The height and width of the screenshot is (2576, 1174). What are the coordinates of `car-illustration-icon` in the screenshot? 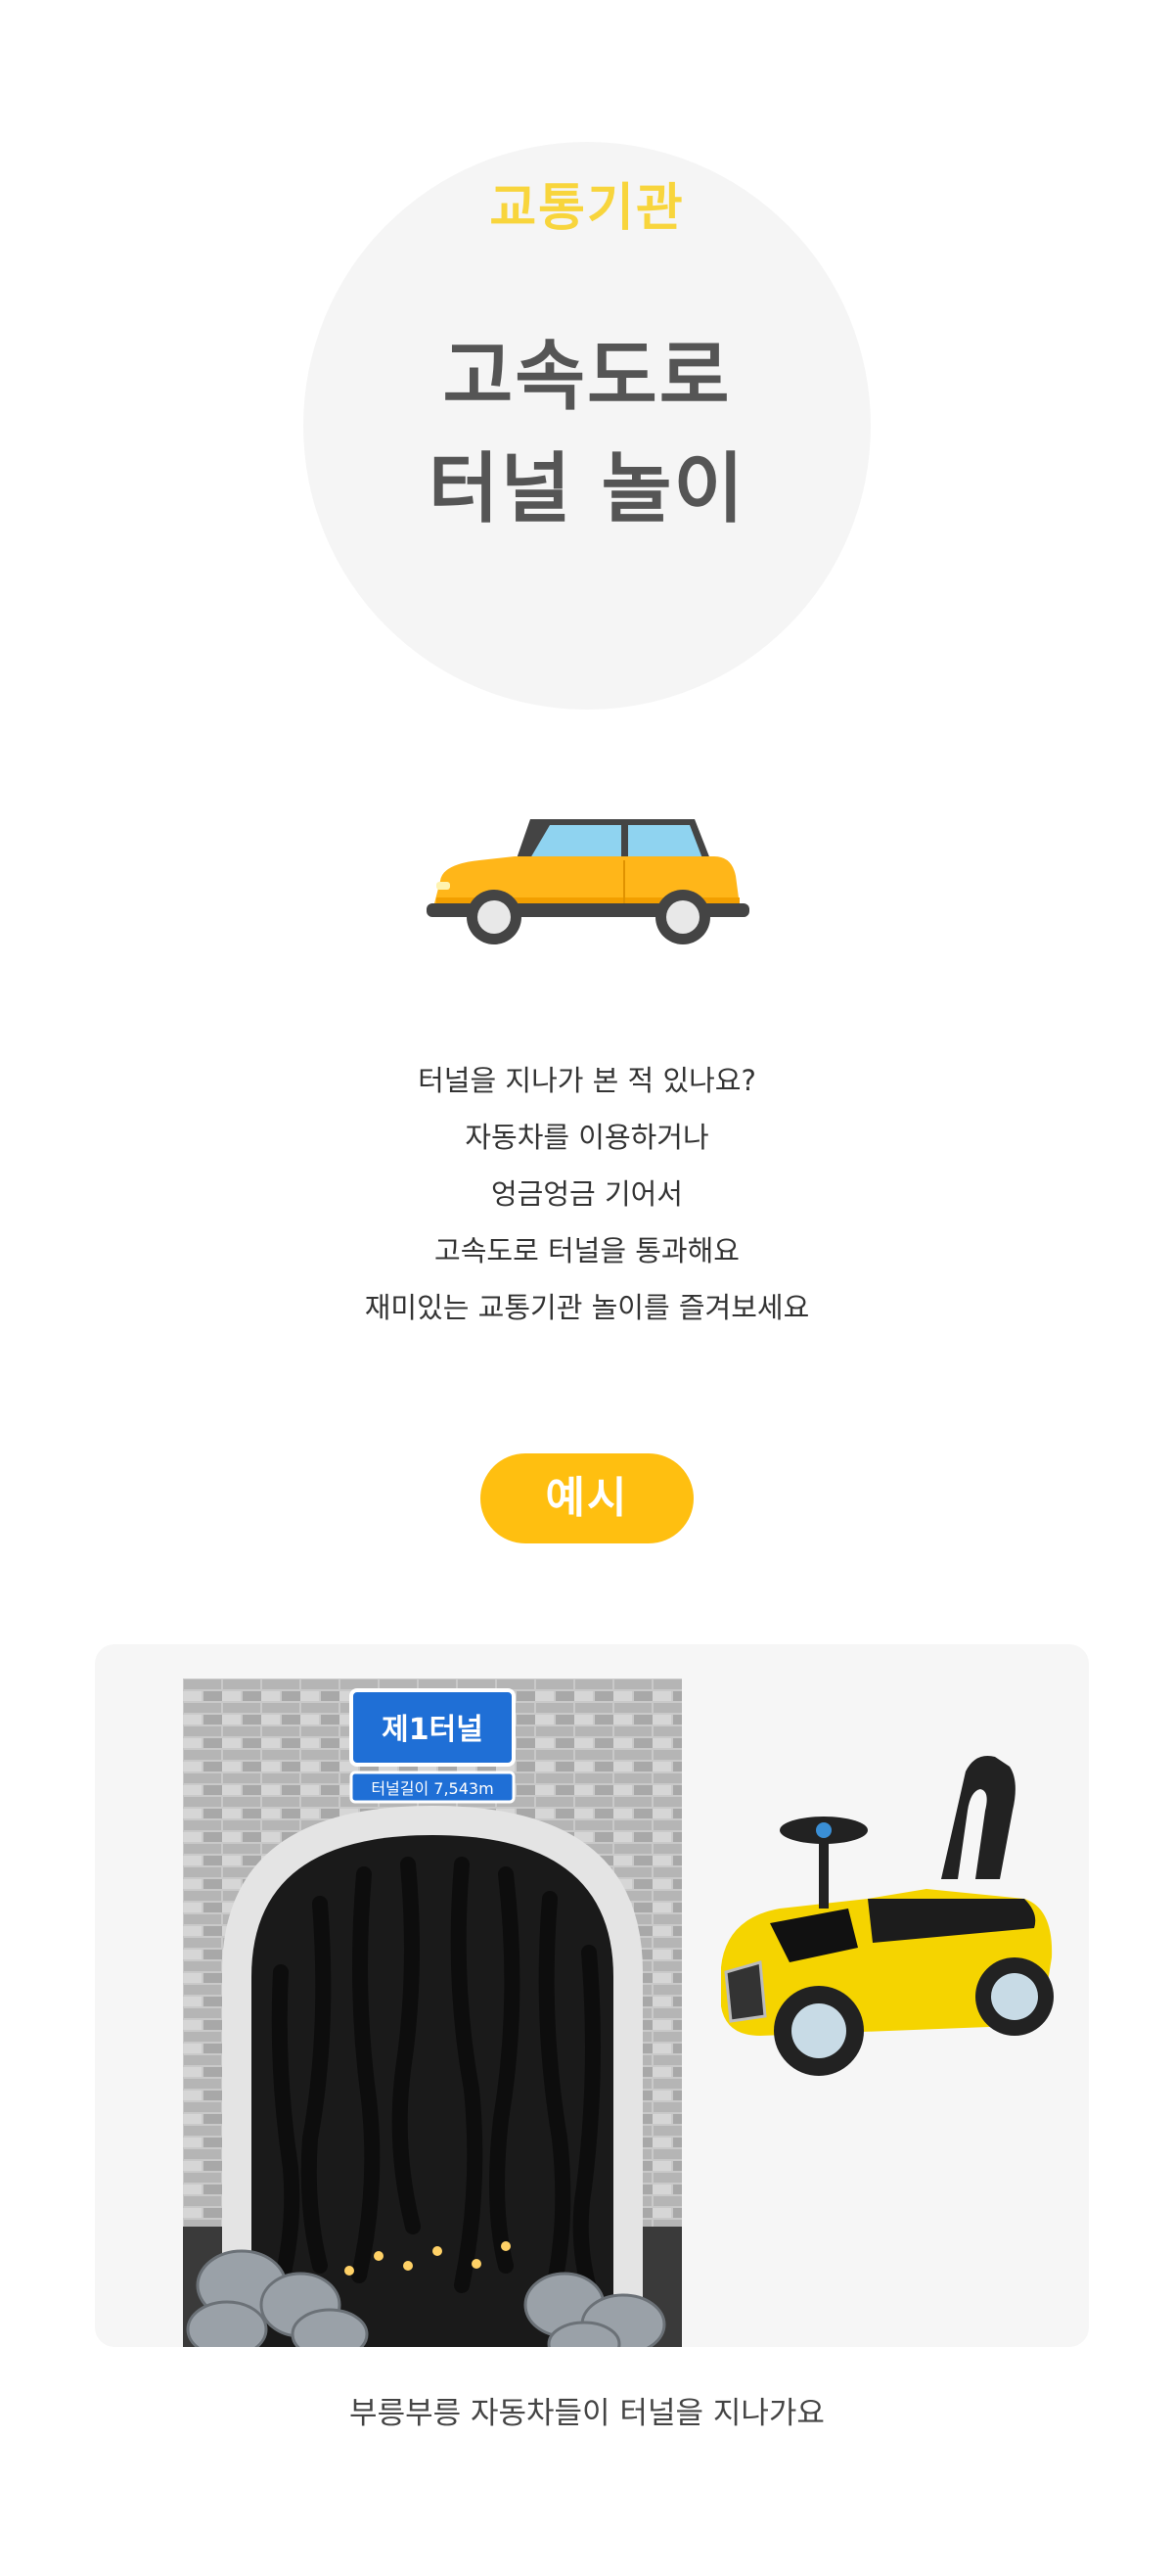 It's located at (588, 875).